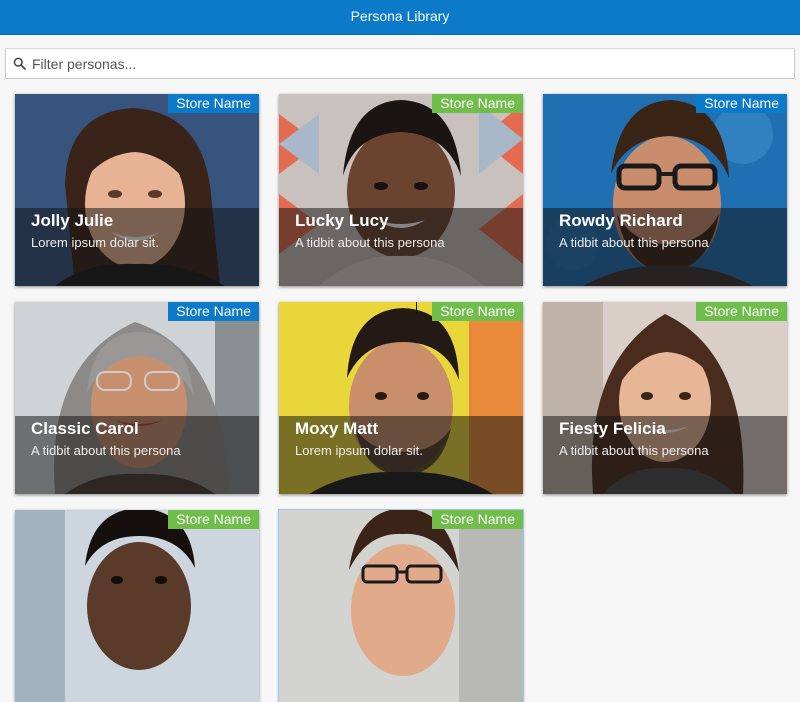 The image size is (800, 702). What do you see at coordinates (612, 428) in the screenshot?
I see `persona-name: Fiesty Felicia` at bounding box center [612, 428].